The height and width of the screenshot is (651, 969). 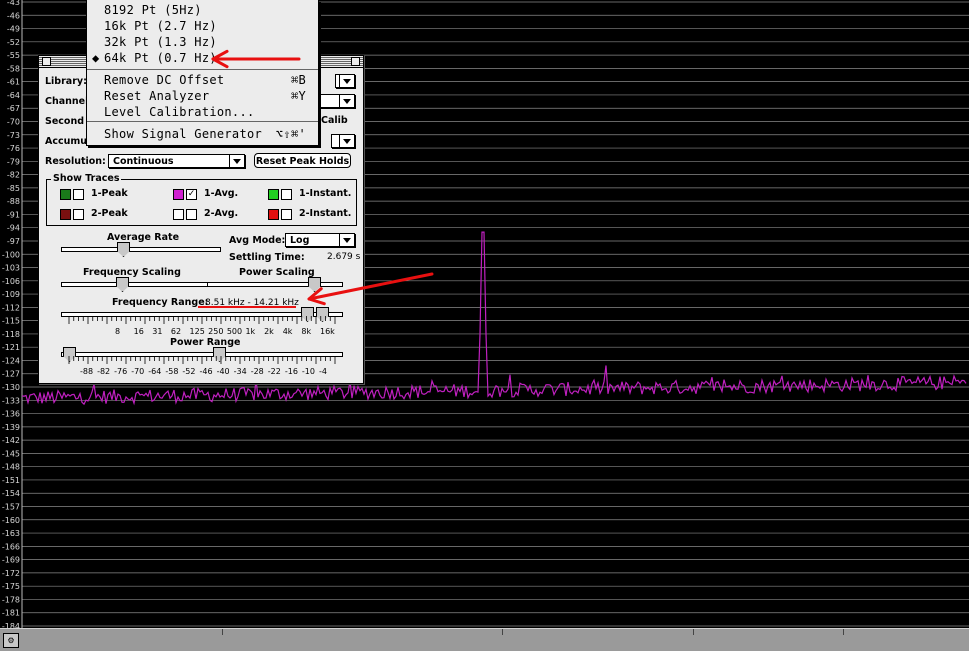 I want to click on menu-item: ◆ 64k Pt (0.7 Hz), so click(x=202, y=58).